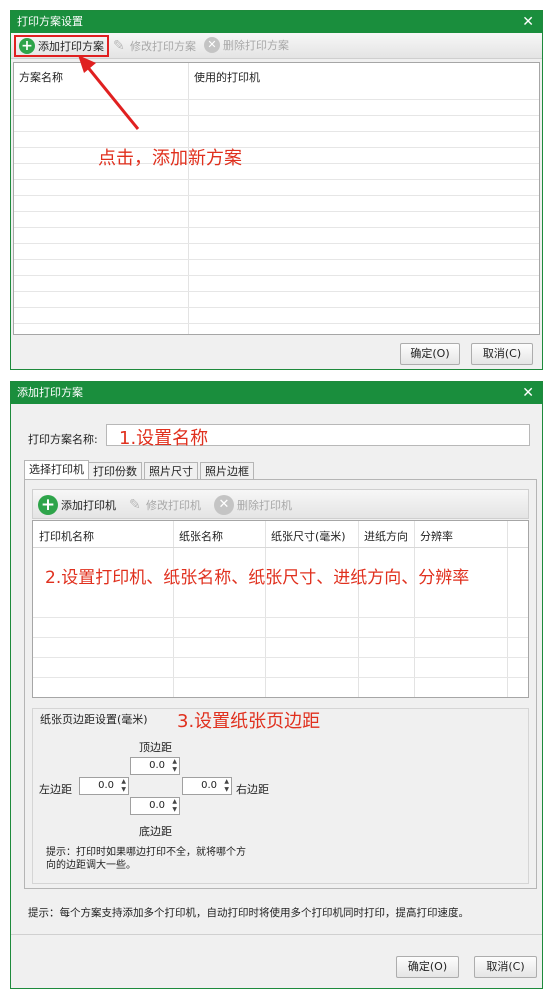 This screenshot has width=553, height=993. Describe the element at coordinates (56, 470) in the screenshot. I see `tab-select-printer: 选择打印机` at that location.